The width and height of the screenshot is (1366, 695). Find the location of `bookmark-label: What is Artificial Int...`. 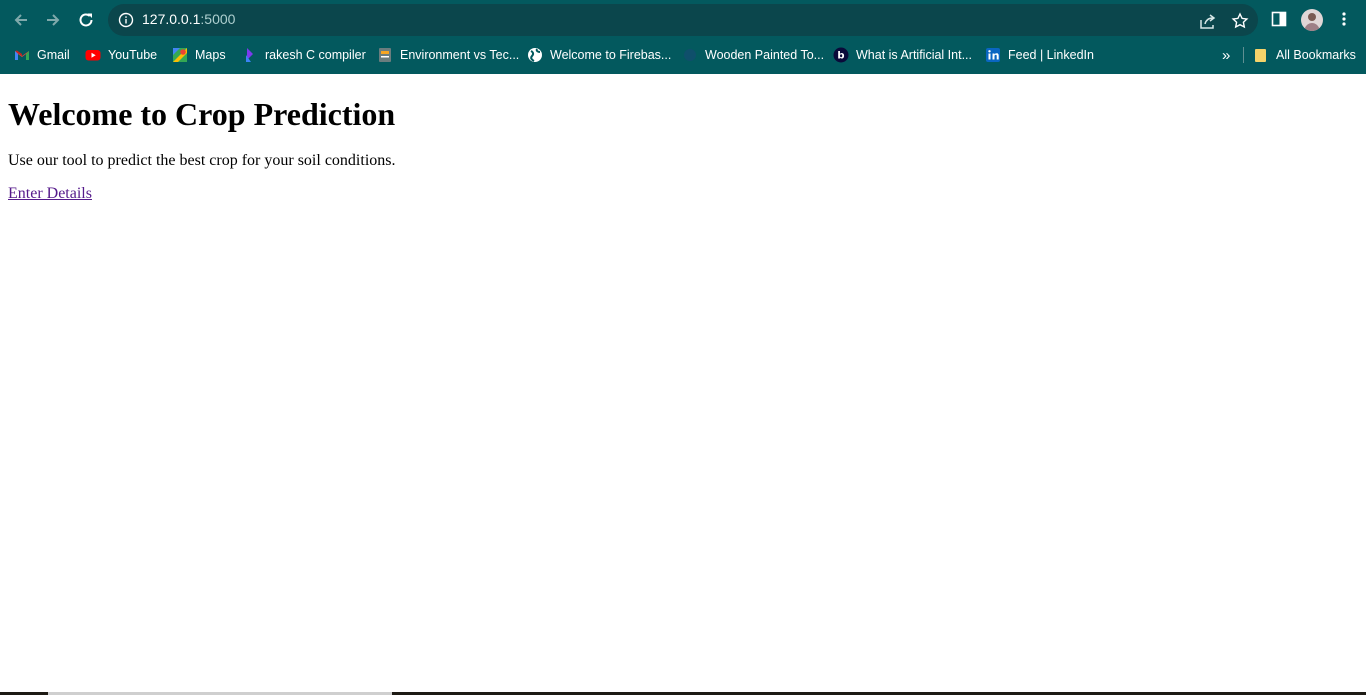

bookmark-label: What is Artificial Int... is located at coordinates (914, 55).